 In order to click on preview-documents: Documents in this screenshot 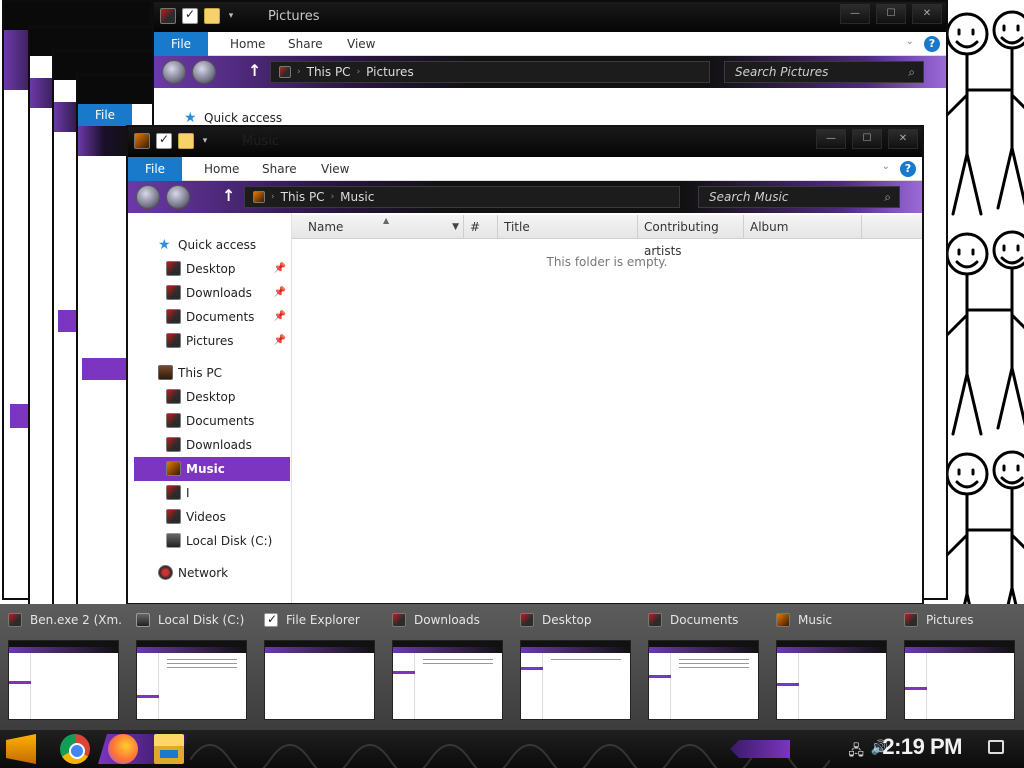, I will do `click(704, 667)`.